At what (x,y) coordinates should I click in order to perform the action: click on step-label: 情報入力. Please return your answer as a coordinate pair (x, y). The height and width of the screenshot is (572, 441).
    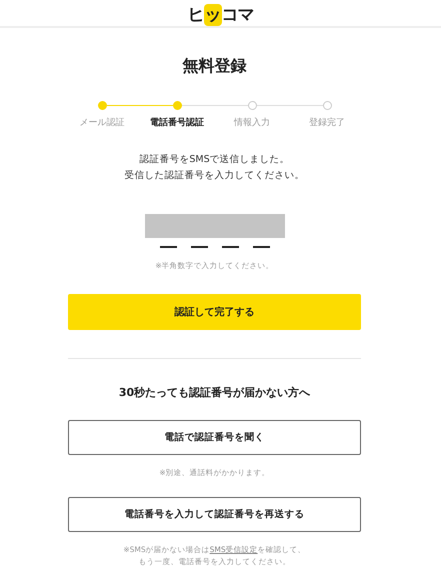
    Looking at the image, I should click on (252, 122).